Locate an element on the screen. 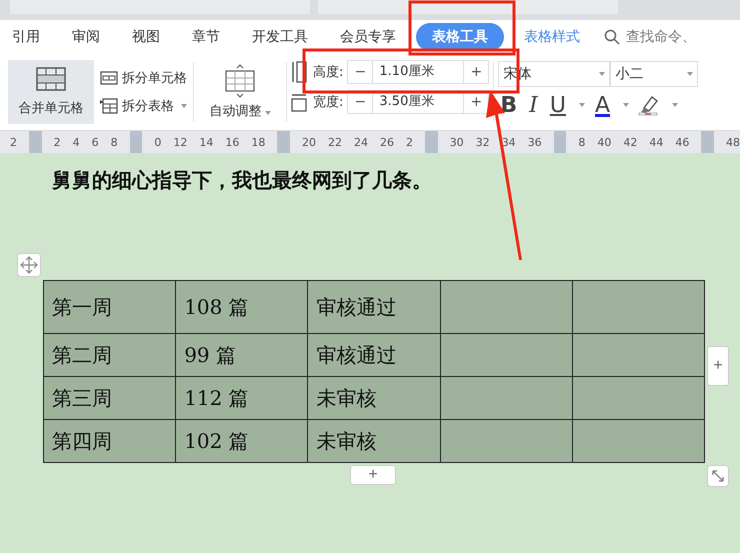 This screenshot has height=553, width=740. merge-cells-icon is located at coordinates (51, 79).